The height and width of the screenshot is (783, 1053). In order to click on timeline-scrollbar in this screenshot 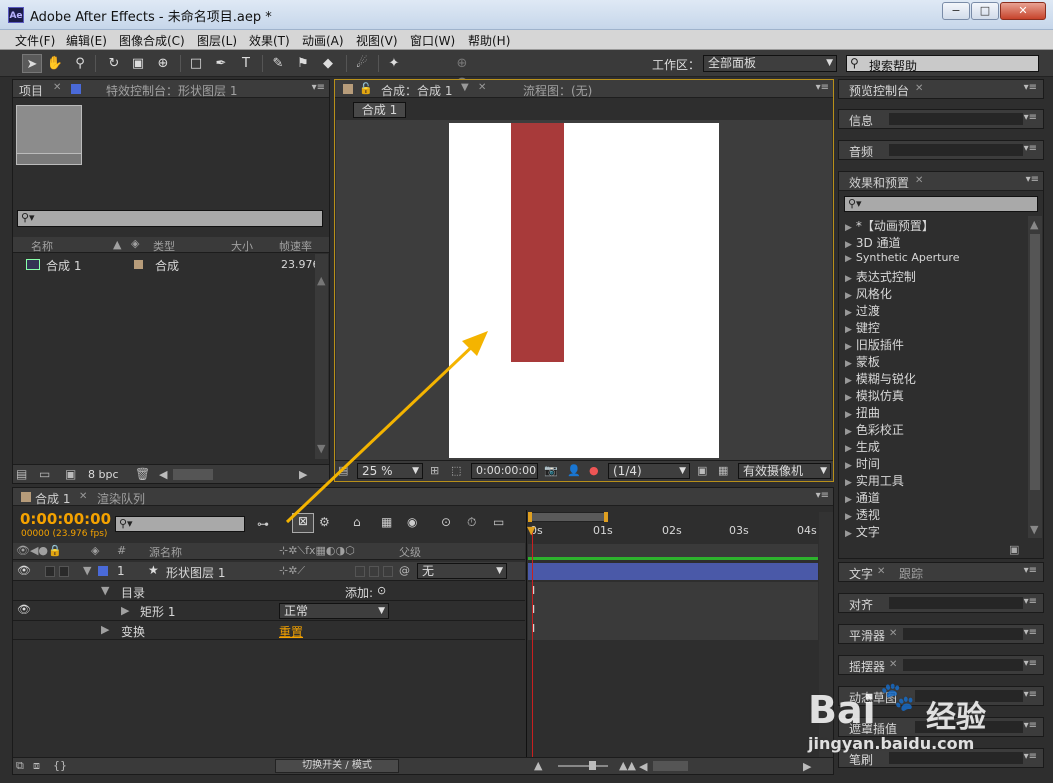, I will do `click(826, 635)`.